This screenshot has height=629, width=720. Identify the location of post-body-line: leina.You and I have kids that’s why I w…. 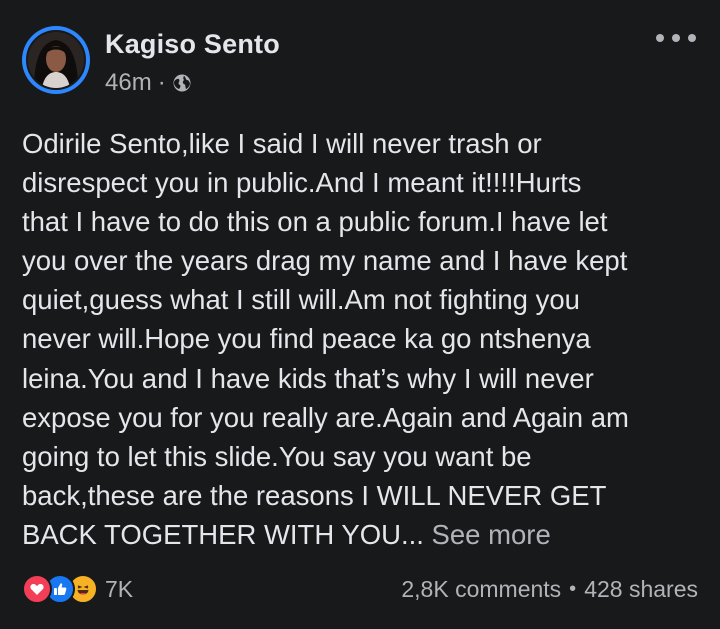
(308, 378).